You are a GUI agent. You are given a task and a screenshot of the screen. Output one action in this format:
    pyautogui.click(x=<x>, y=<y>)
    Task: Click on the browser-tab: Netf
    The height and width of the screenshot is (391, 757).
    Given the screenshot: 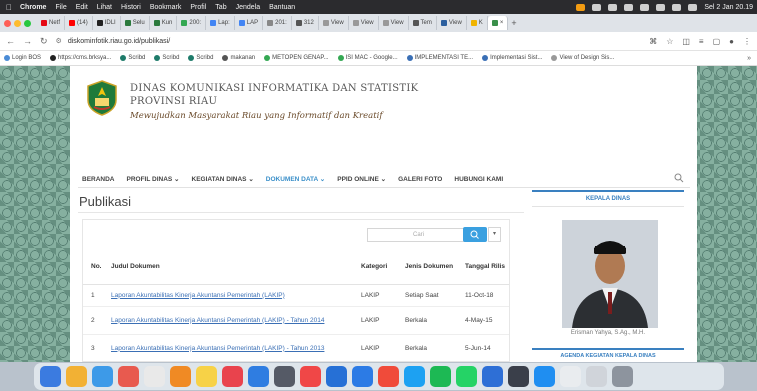 What is the action you would take?
    pyautogui.click(x=51, y=23)
    